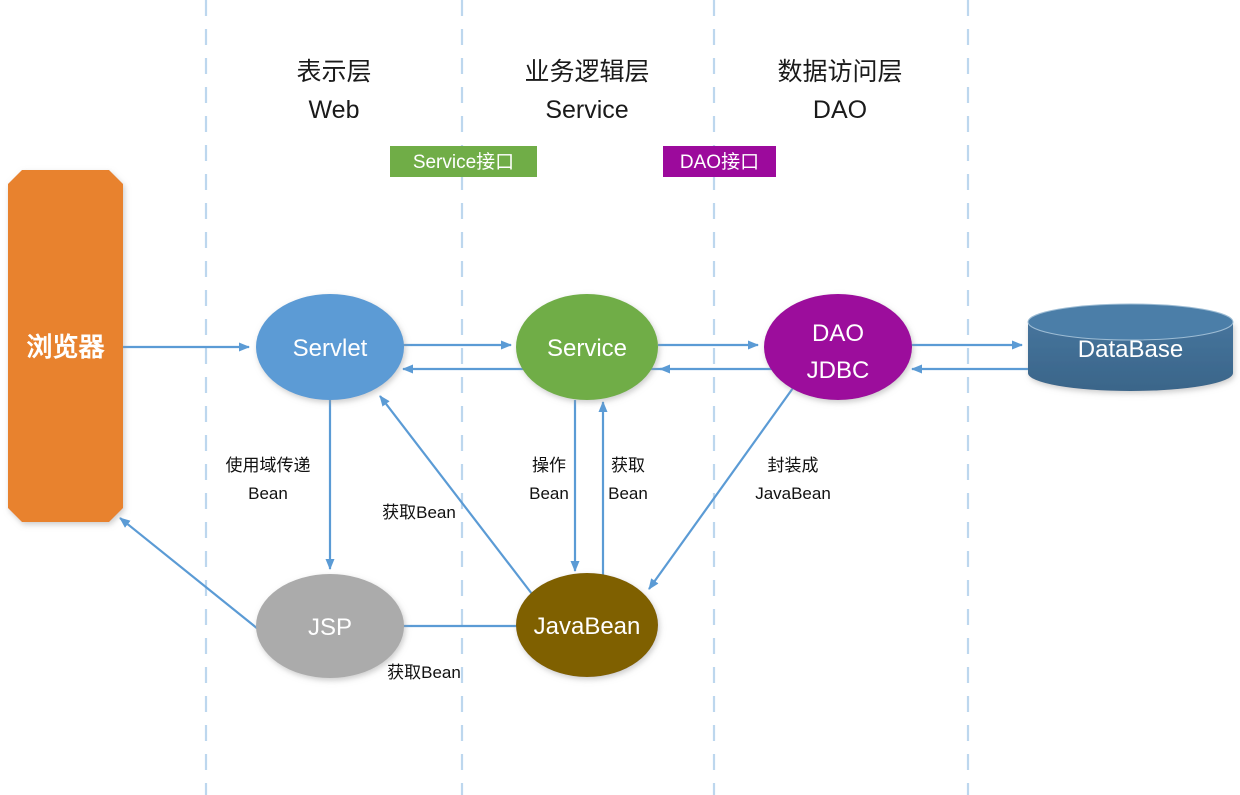 Image resolution: width=1240 pixels, height=795 pixels. What do you see at coordinates (268, 493) in the screenshot?
I see `edge-label-use-scope-pass-bean-line2: Bean` at bounding box center [268, 493].